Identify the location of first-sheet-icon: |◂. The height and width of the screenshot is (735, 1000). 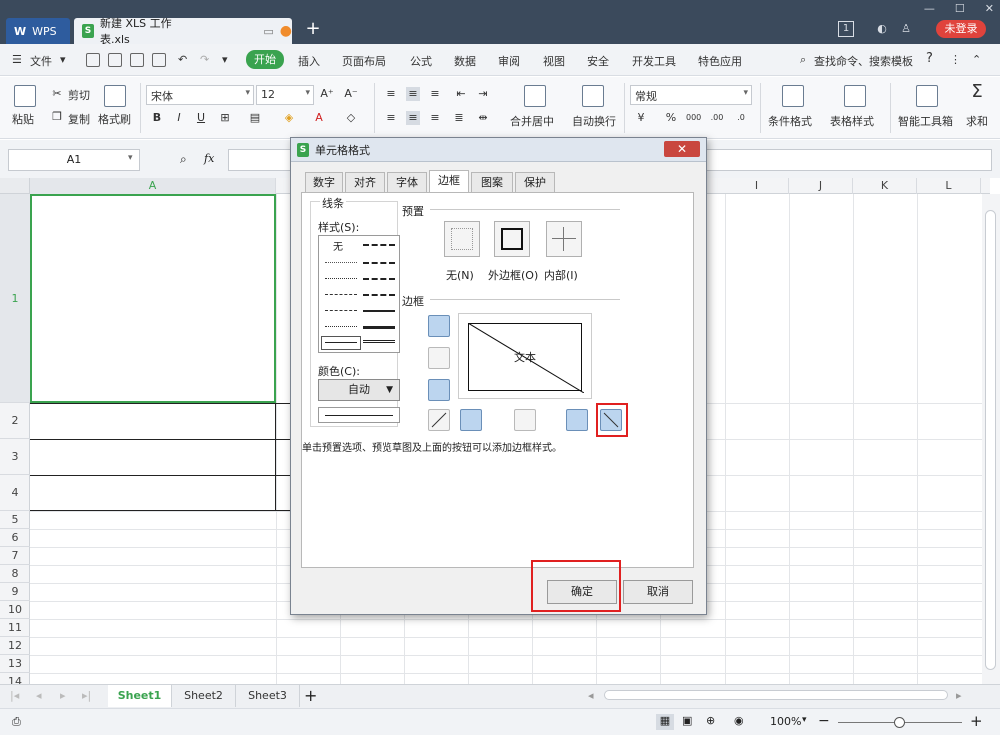
(14, 695).